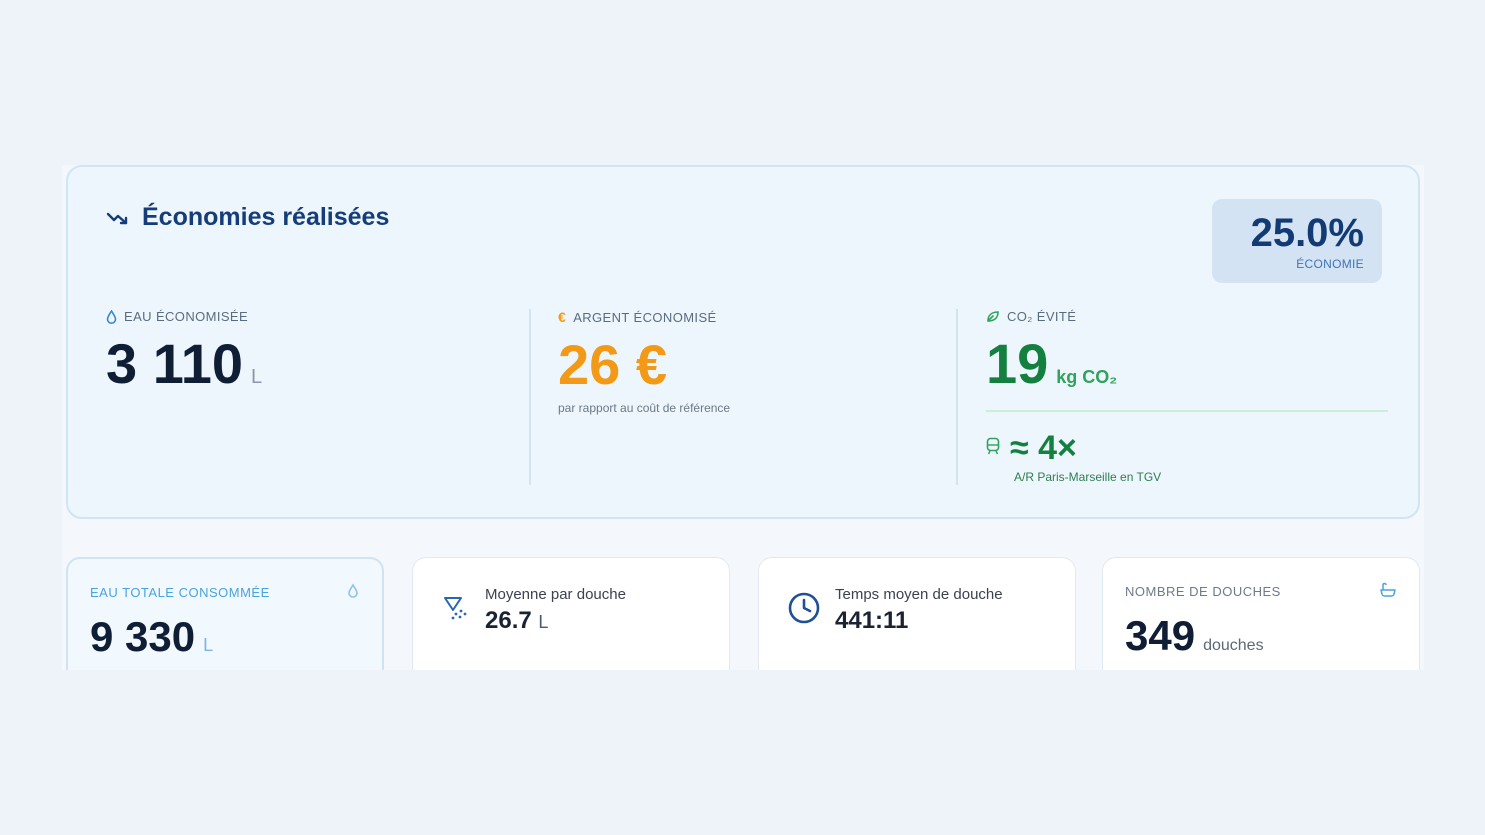  What do you see at coordinates (1051, 351) in the screenshot?
I see `co2-avoided-block: CO₂ ÉVITÉ 19 kg CO₂` at bounding box center [1051, 351].